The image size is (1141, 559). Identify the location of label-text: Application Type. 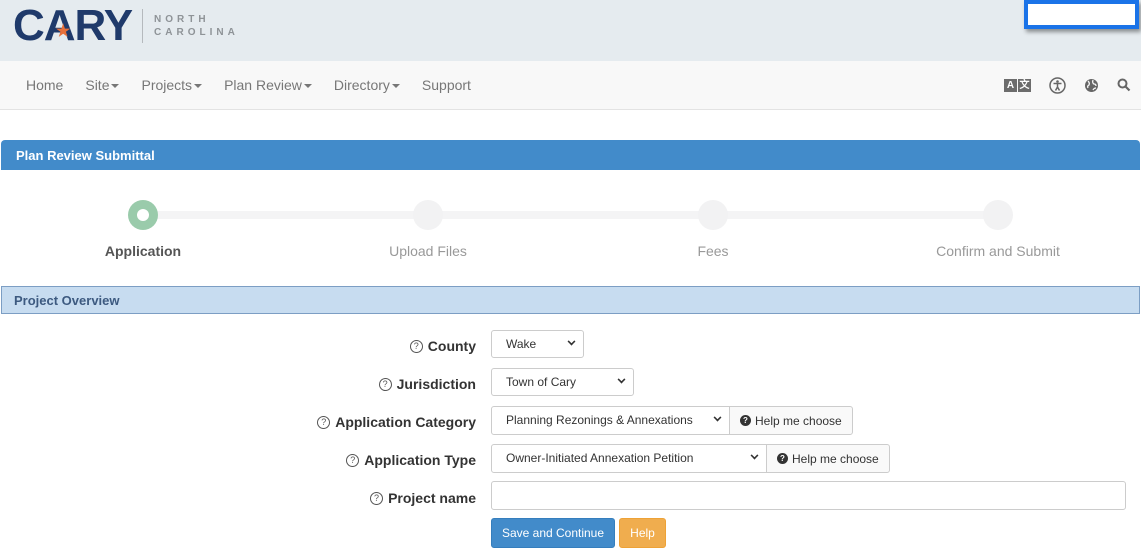
(420, 460).